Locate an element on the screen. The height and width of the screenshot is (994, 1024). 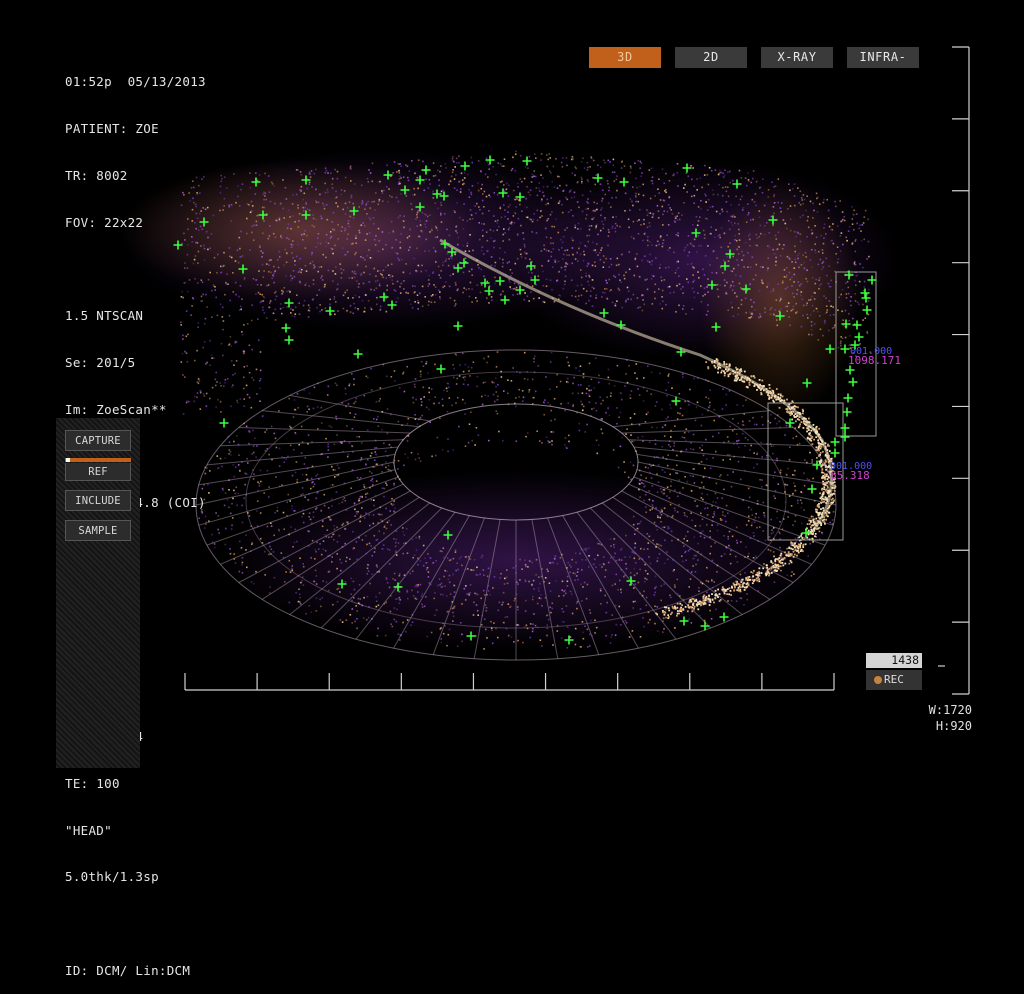
patient-label: PATIENT: ZOE is located at coordinates (112, 128).